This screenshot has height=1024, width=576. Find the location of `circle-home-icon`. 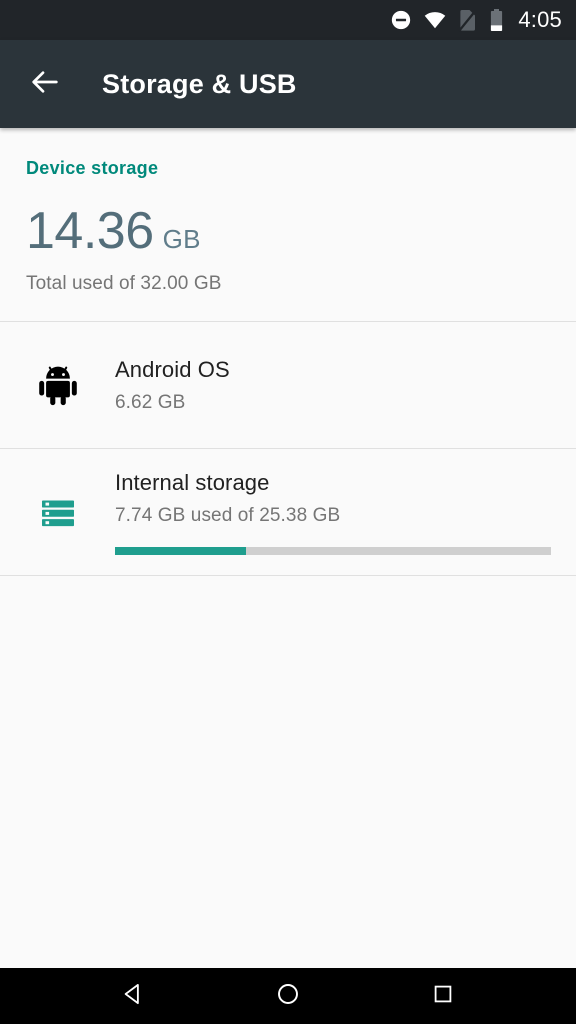

circle-home-icon is located at coordinates (288, 996).